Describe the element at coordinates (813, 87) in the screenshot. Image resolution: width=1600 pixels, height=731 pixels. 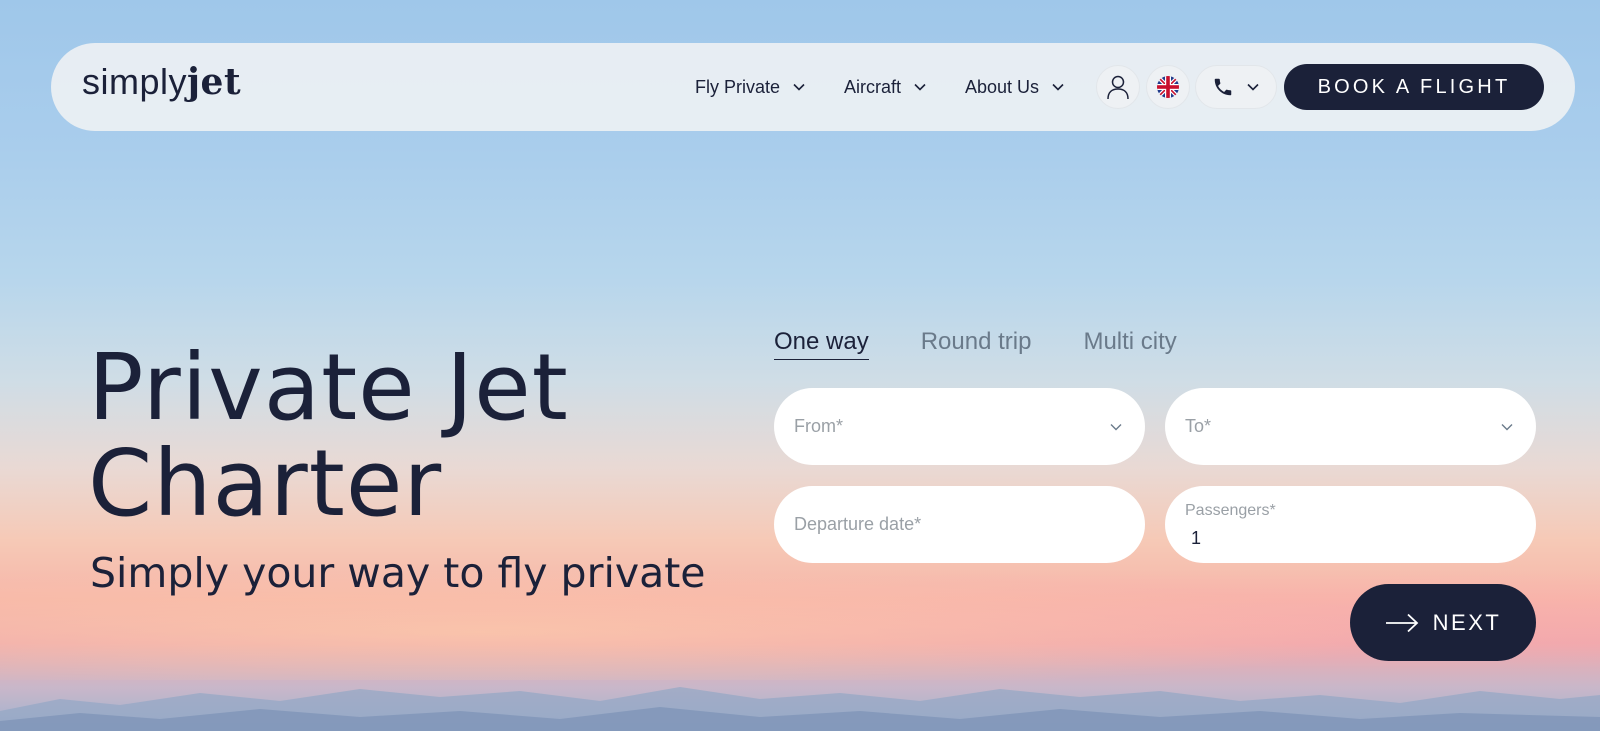
I see `top-navbar: simplyjet Fly Private Aircraft About Us` at that location.